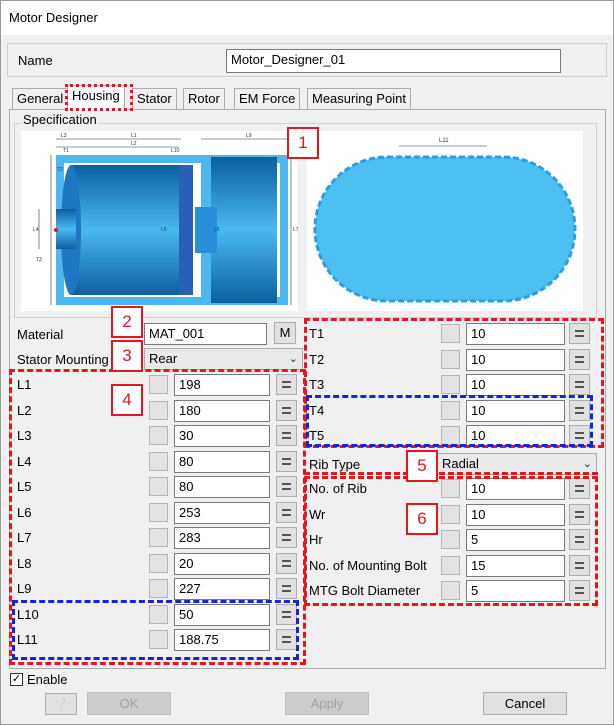  I want to click on dim-l3: L3, so click(64, 136).